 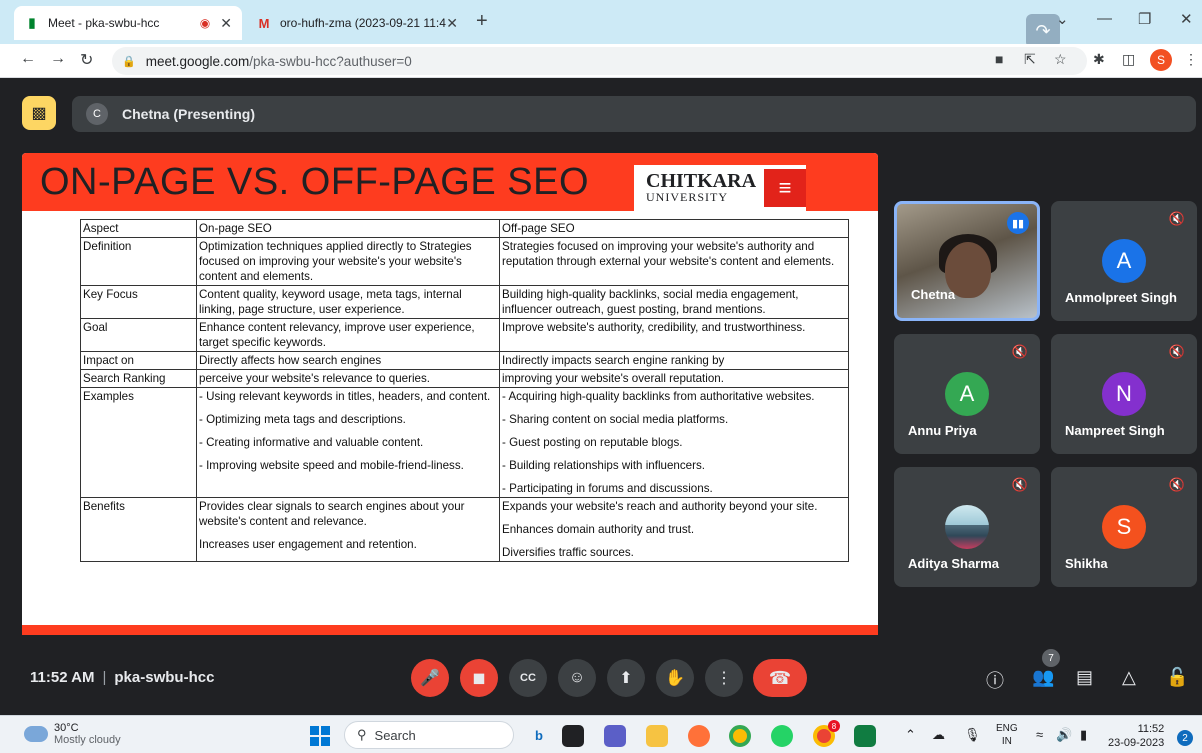 What do you see at coordinates (724, 678) in the screenshot?
I see `more-options-button: ⋮` at bounding box center [724, 678].